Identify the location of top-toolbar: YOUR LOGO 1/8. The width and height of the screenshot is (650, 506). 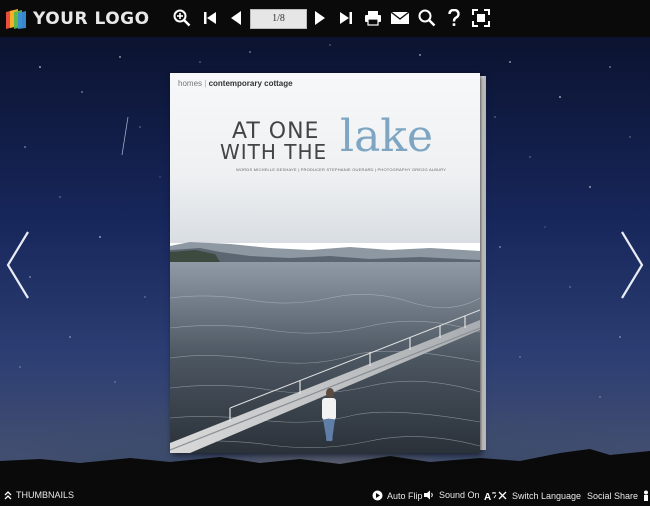
(325, 18).